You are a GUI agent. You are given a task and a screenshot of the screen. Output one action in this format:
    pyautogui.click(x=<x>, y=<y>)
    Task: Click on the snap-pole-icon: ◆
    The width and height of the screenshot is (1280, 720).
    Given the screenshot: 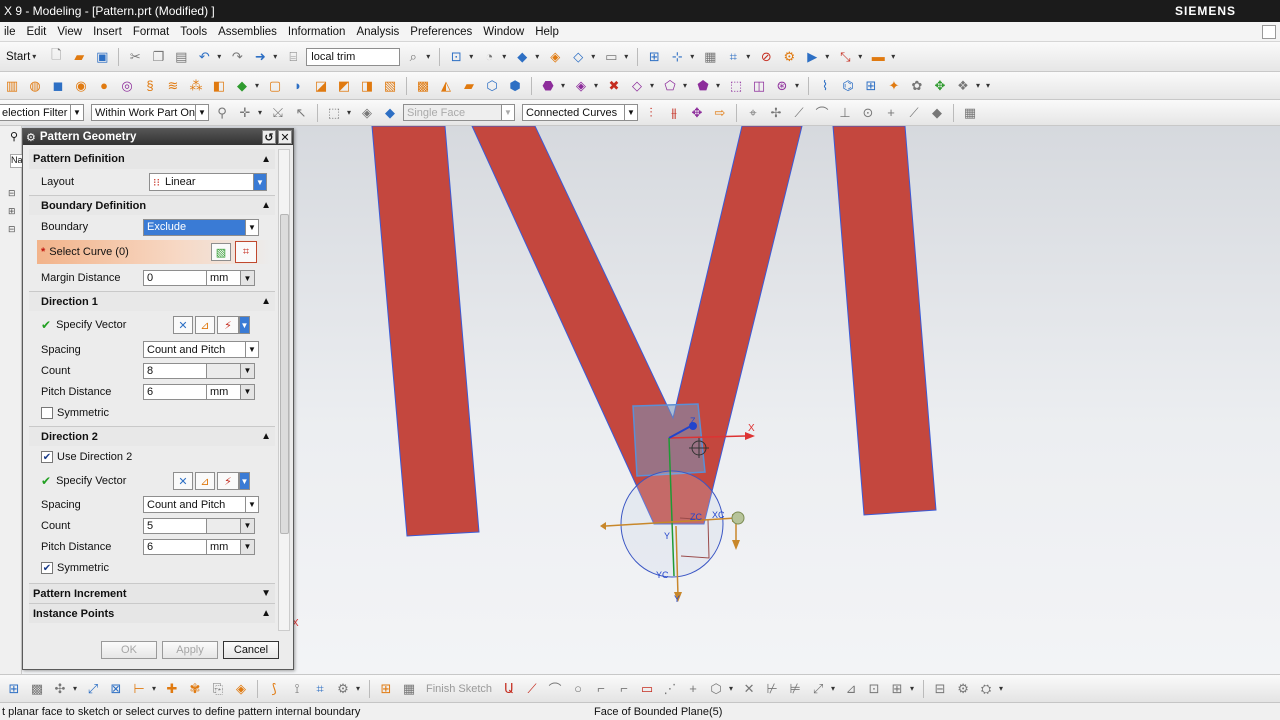 What is the action you would take?
    pyautogui.click(x=937, y=113)
    